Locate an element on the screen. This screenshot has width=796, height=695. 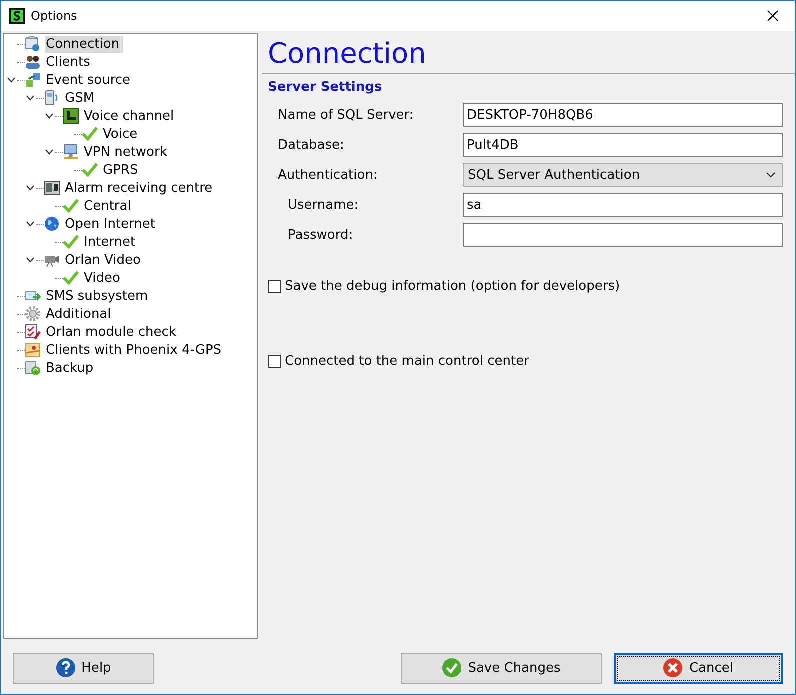
tree-item: Connection is located at coordinates (84, 44).